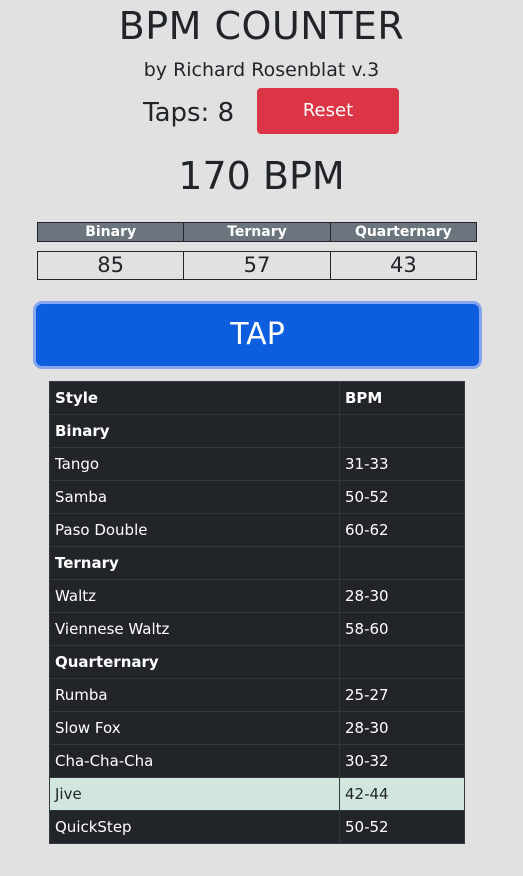  Describe the element at coordinates (402, 794) in the screenshot. I see `row-bpm: 42-44` at that location.